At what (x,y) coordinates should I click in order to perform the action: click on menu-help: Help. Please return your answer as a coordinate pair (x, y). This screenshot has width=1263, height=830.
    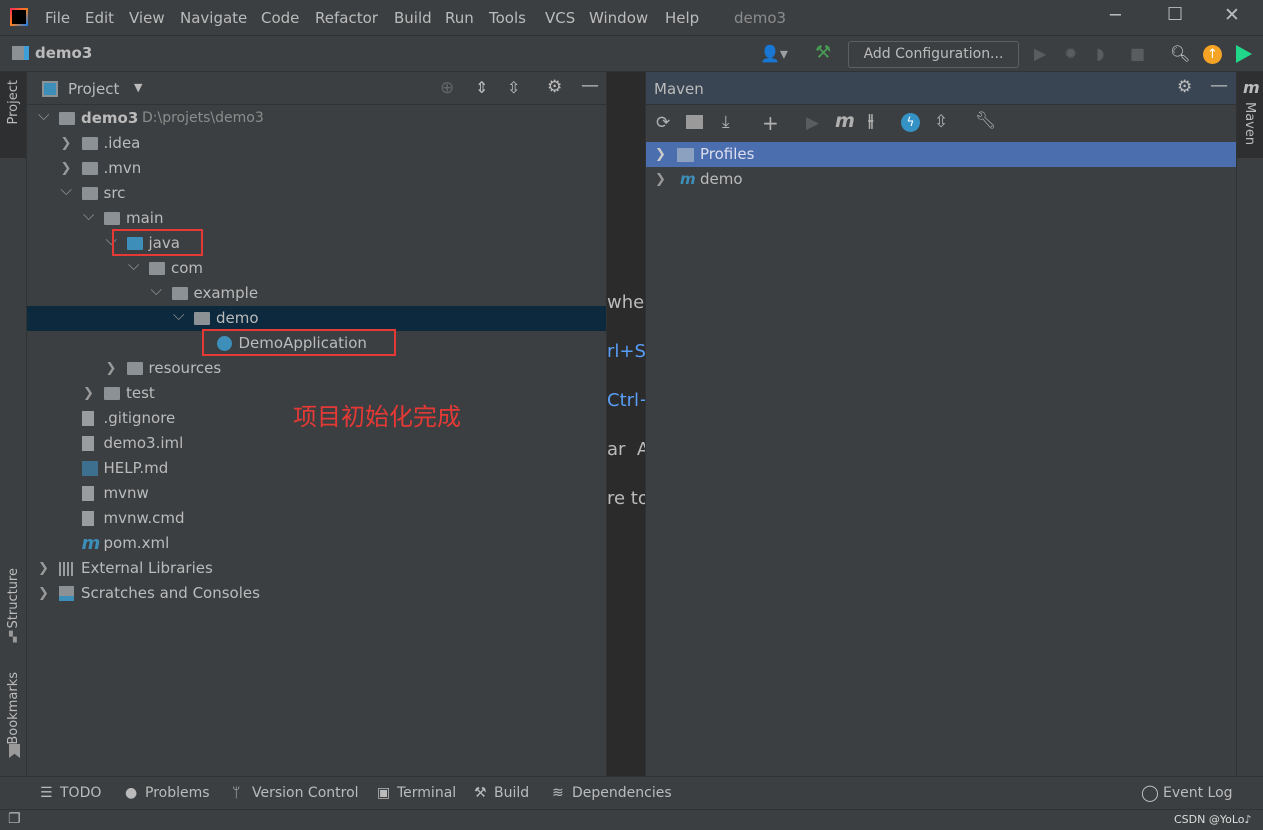
    Looking at the image, I should click on (682, 18).